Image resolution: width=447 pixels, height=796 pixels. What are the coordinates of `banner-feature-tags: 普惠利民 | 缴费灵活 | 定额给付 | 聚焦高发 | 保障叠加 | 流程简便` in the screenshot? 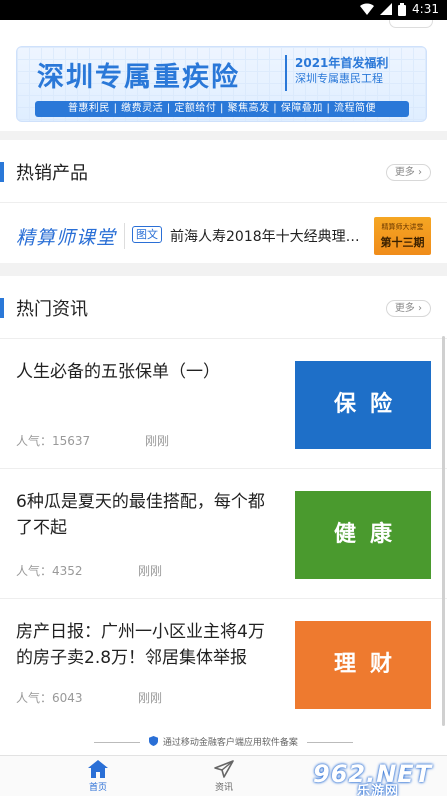 It's located at (222, 109).